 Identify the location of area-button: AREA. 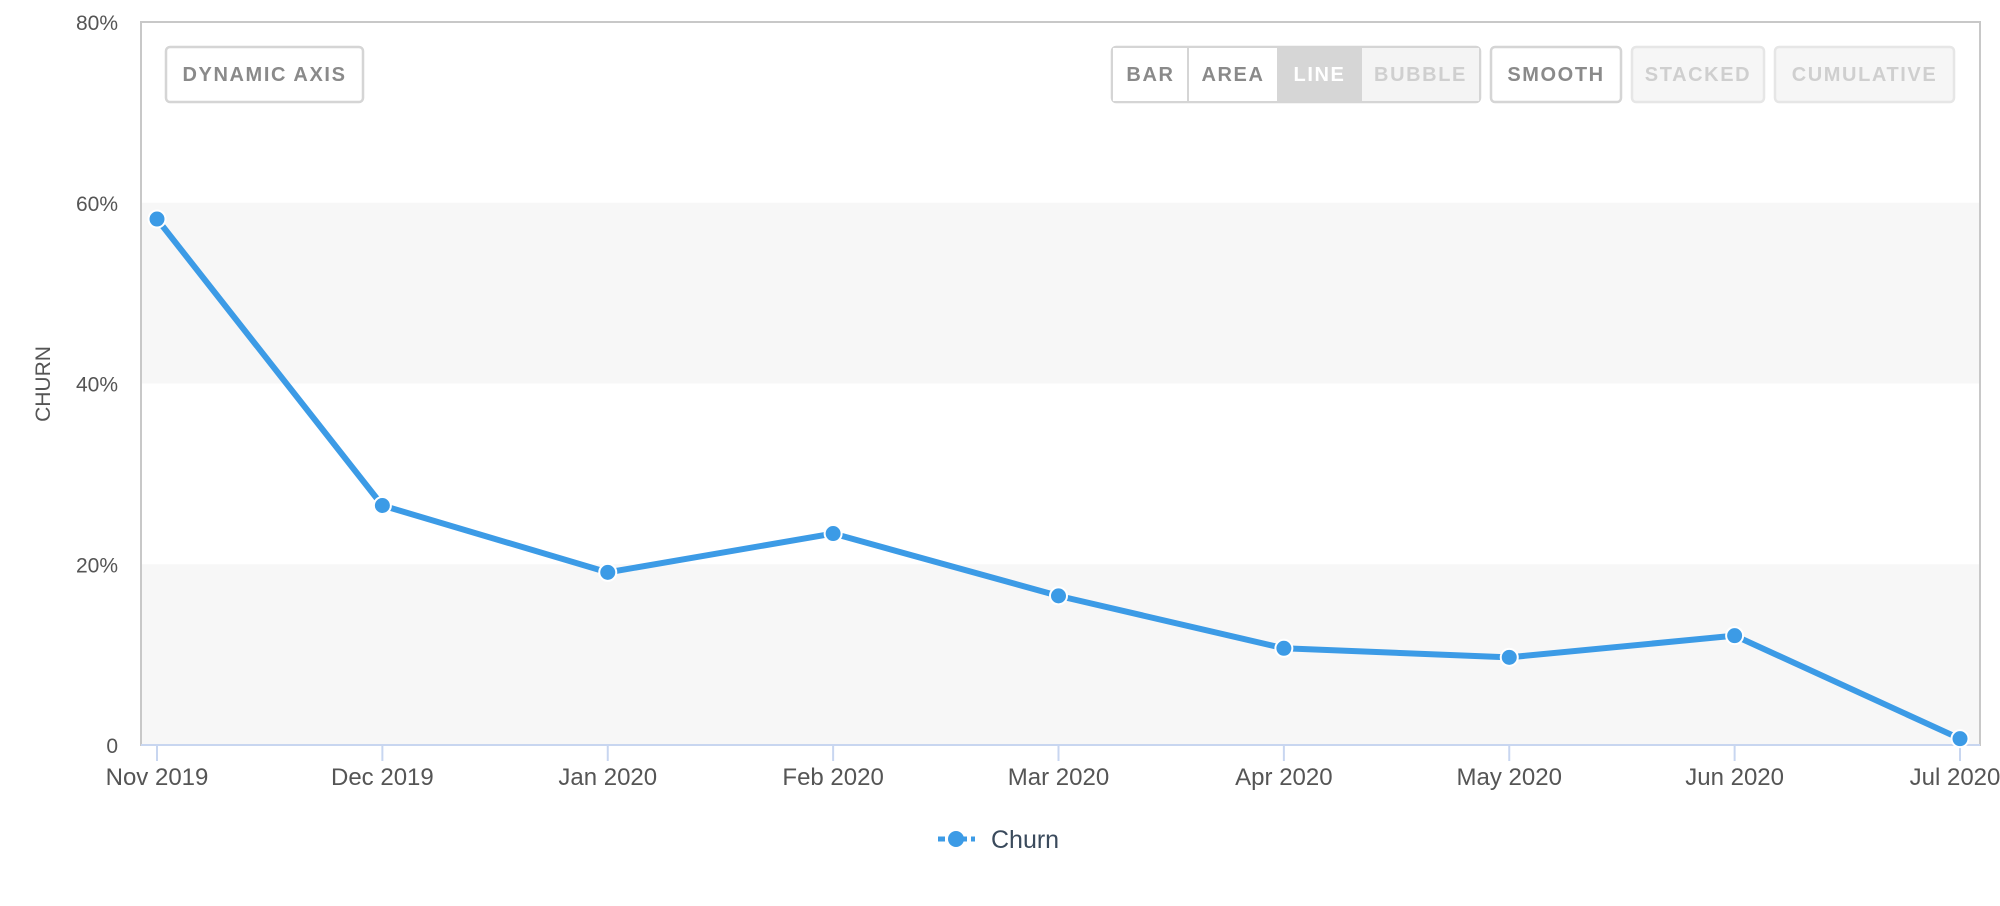
(1233, 74).